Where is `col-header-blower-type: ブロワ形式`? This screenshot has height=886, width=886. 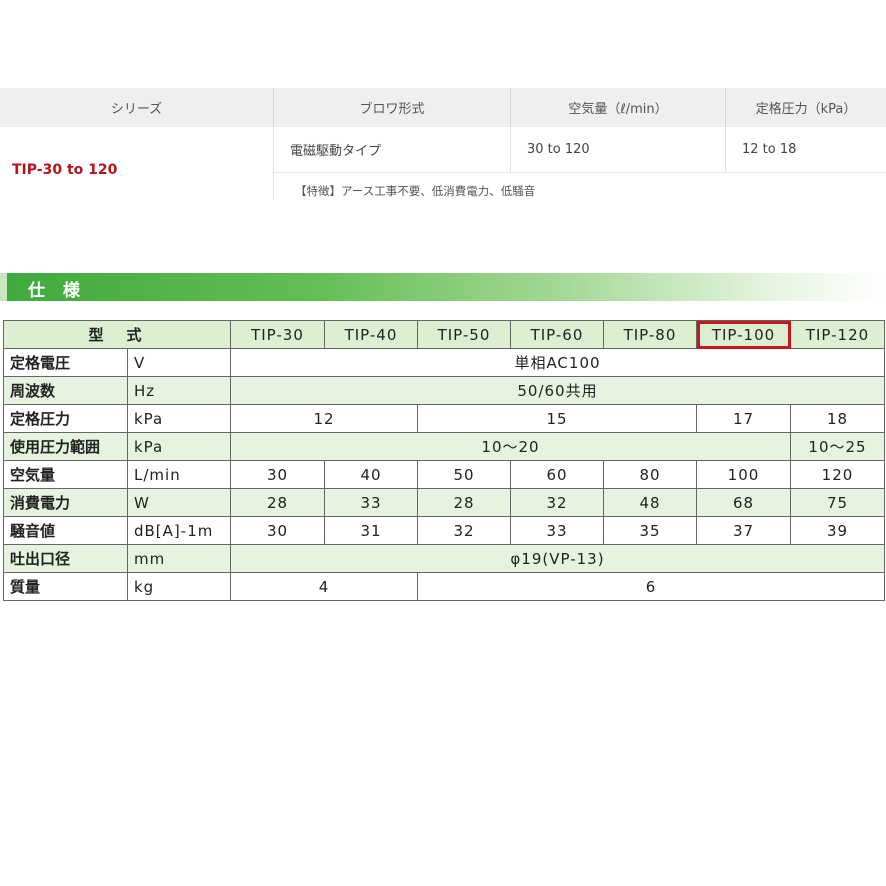
col-header-blower-type: ブロワ形式 is located at coordinates (392, 107).